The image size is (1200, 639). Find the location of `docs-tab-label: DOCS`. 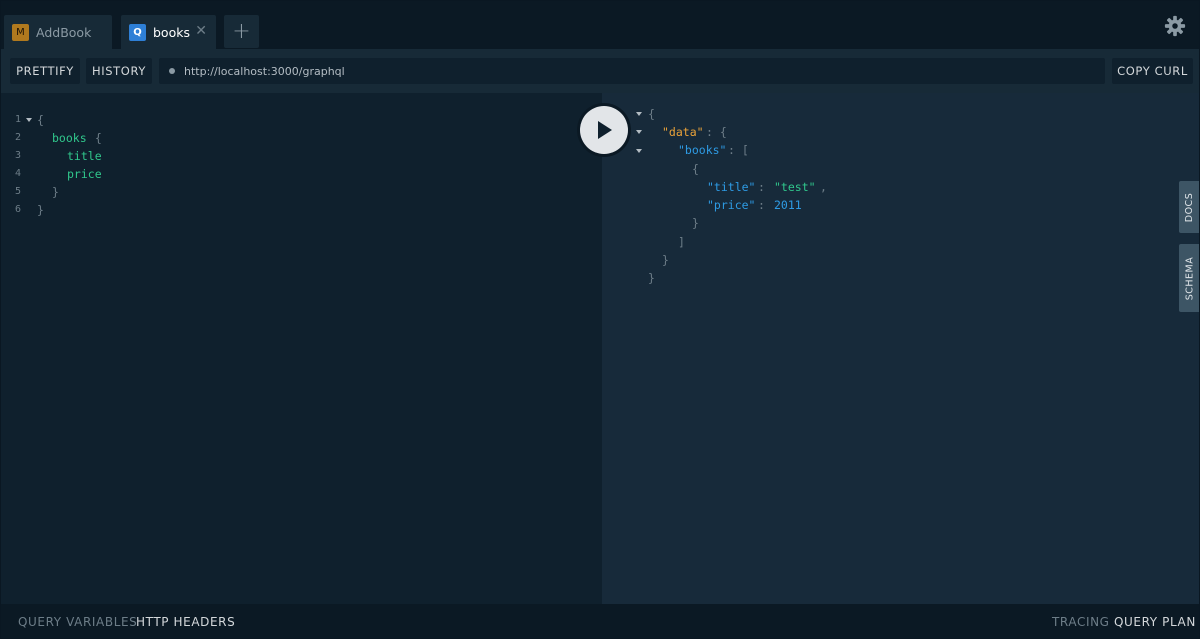

docs-tab-label: DOCS is located at coordinates (1190, 207).